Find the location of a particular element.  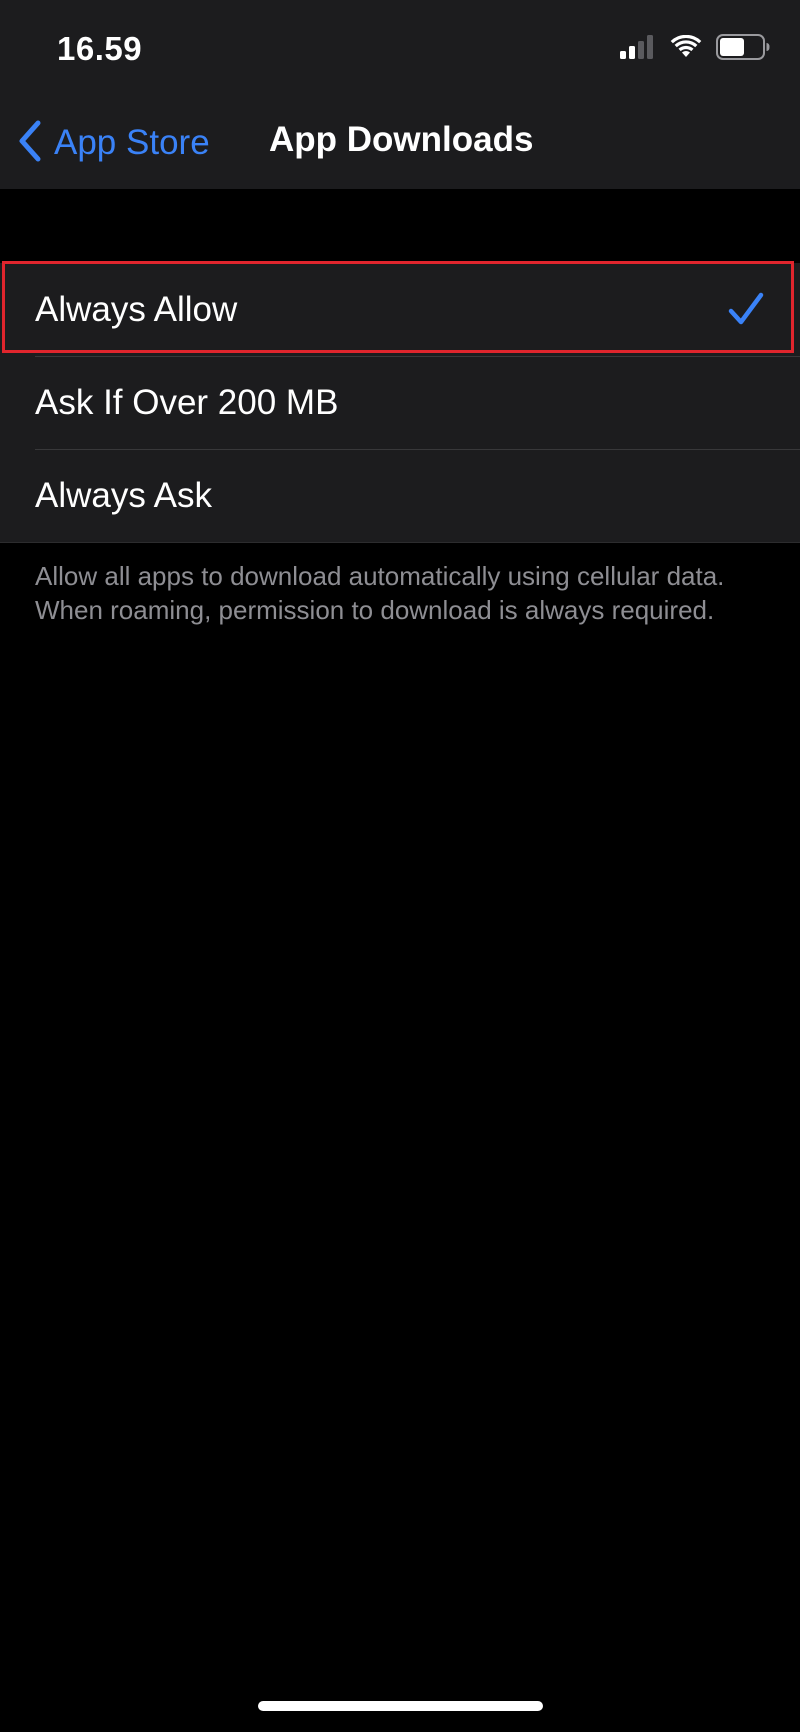

page-title: App Downloads is located at coordinates (401, 139).